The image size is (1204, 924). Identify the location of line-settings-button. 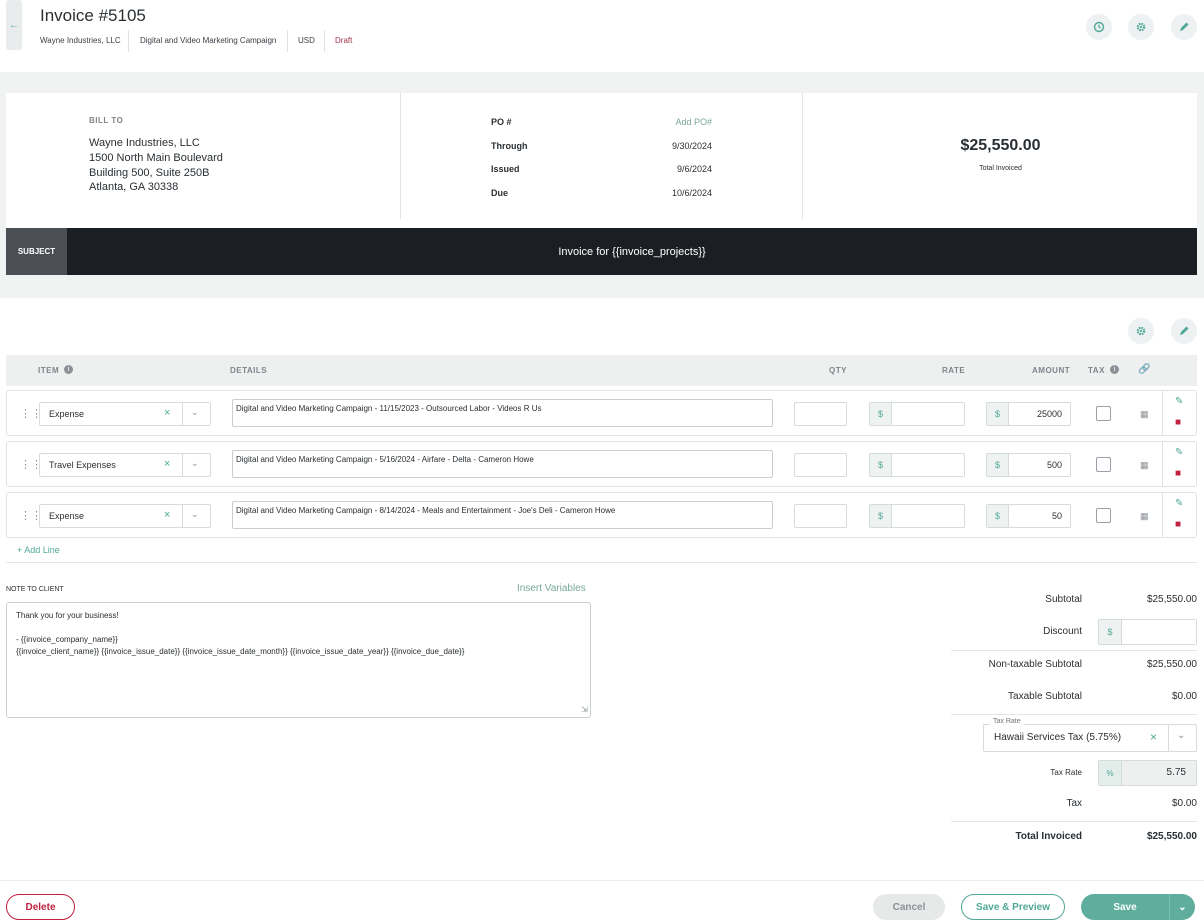
(1141, 331).